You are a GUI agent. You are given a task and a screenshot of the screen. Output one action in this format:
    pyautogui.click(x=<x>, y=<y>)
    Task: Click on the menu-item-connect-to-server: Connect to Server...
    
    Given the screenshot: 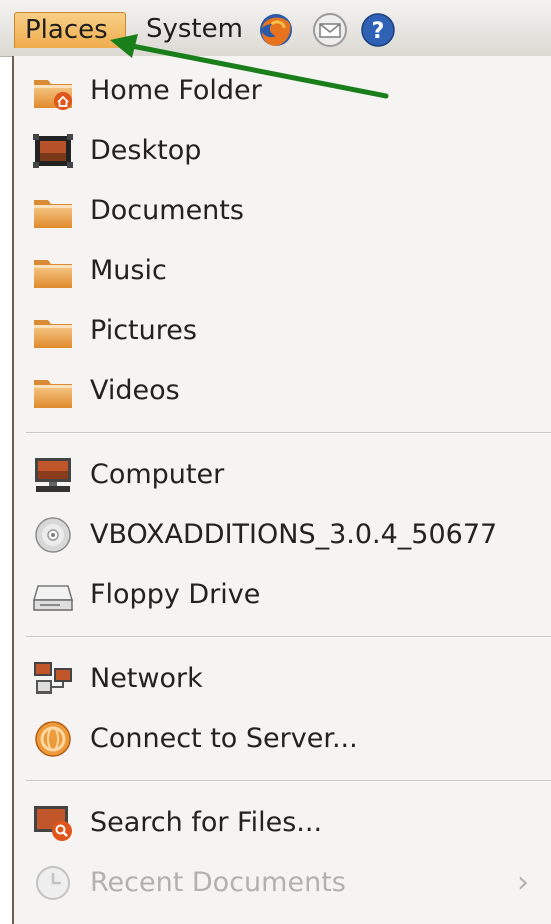 What is the action you would take?
    pyautogui.click(x=276, y=739)
    